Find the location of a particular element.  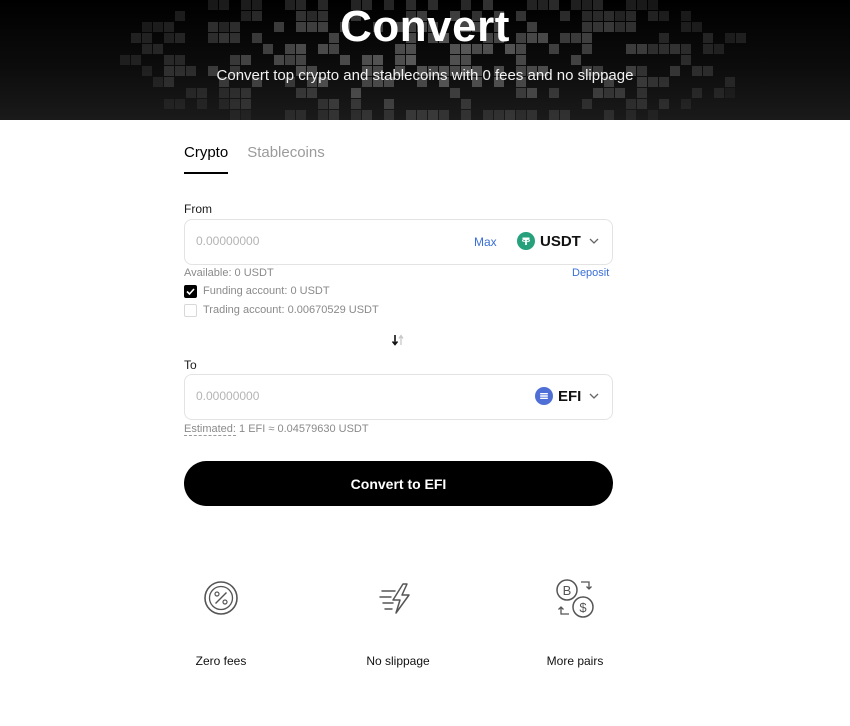

estimated-rate: Estimated: 1 EFI ≈ 0.04579630 USDT is located at coordinates (276, 429).